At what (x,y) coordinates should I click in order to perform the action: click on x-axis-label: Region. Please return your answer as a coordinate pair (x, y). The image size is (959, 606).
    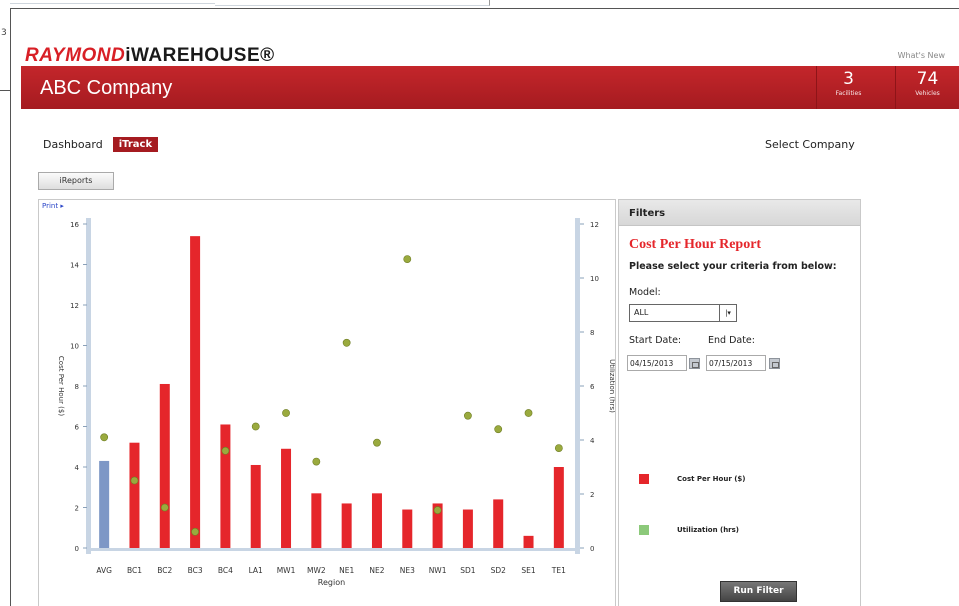
    Looking at the image, I should click on (331, 582).